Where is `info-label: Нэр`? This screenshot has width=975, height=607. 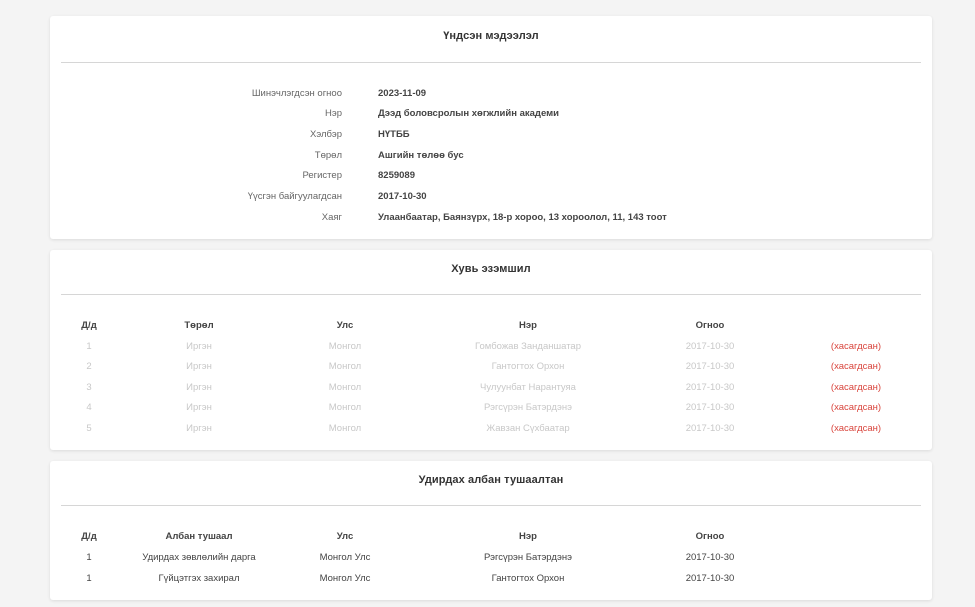 info-label: Нэр is located at coordinates (333, 113).